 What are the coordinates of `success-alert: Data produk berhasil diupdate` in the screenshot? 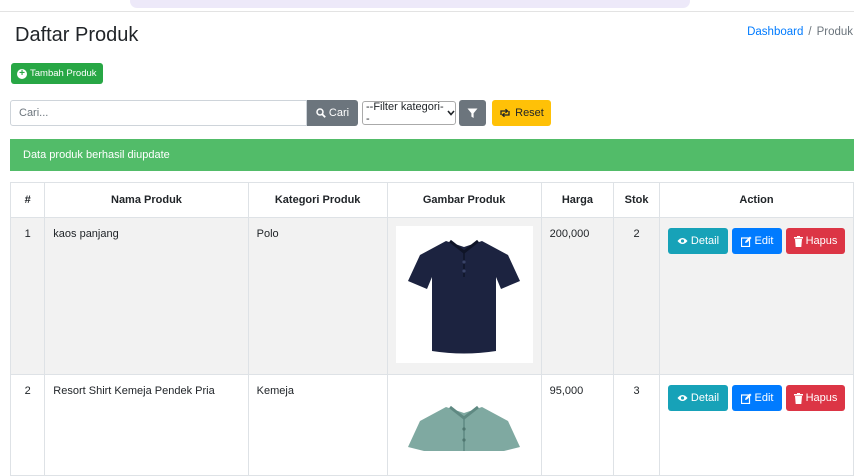 It's located at (432, 155).